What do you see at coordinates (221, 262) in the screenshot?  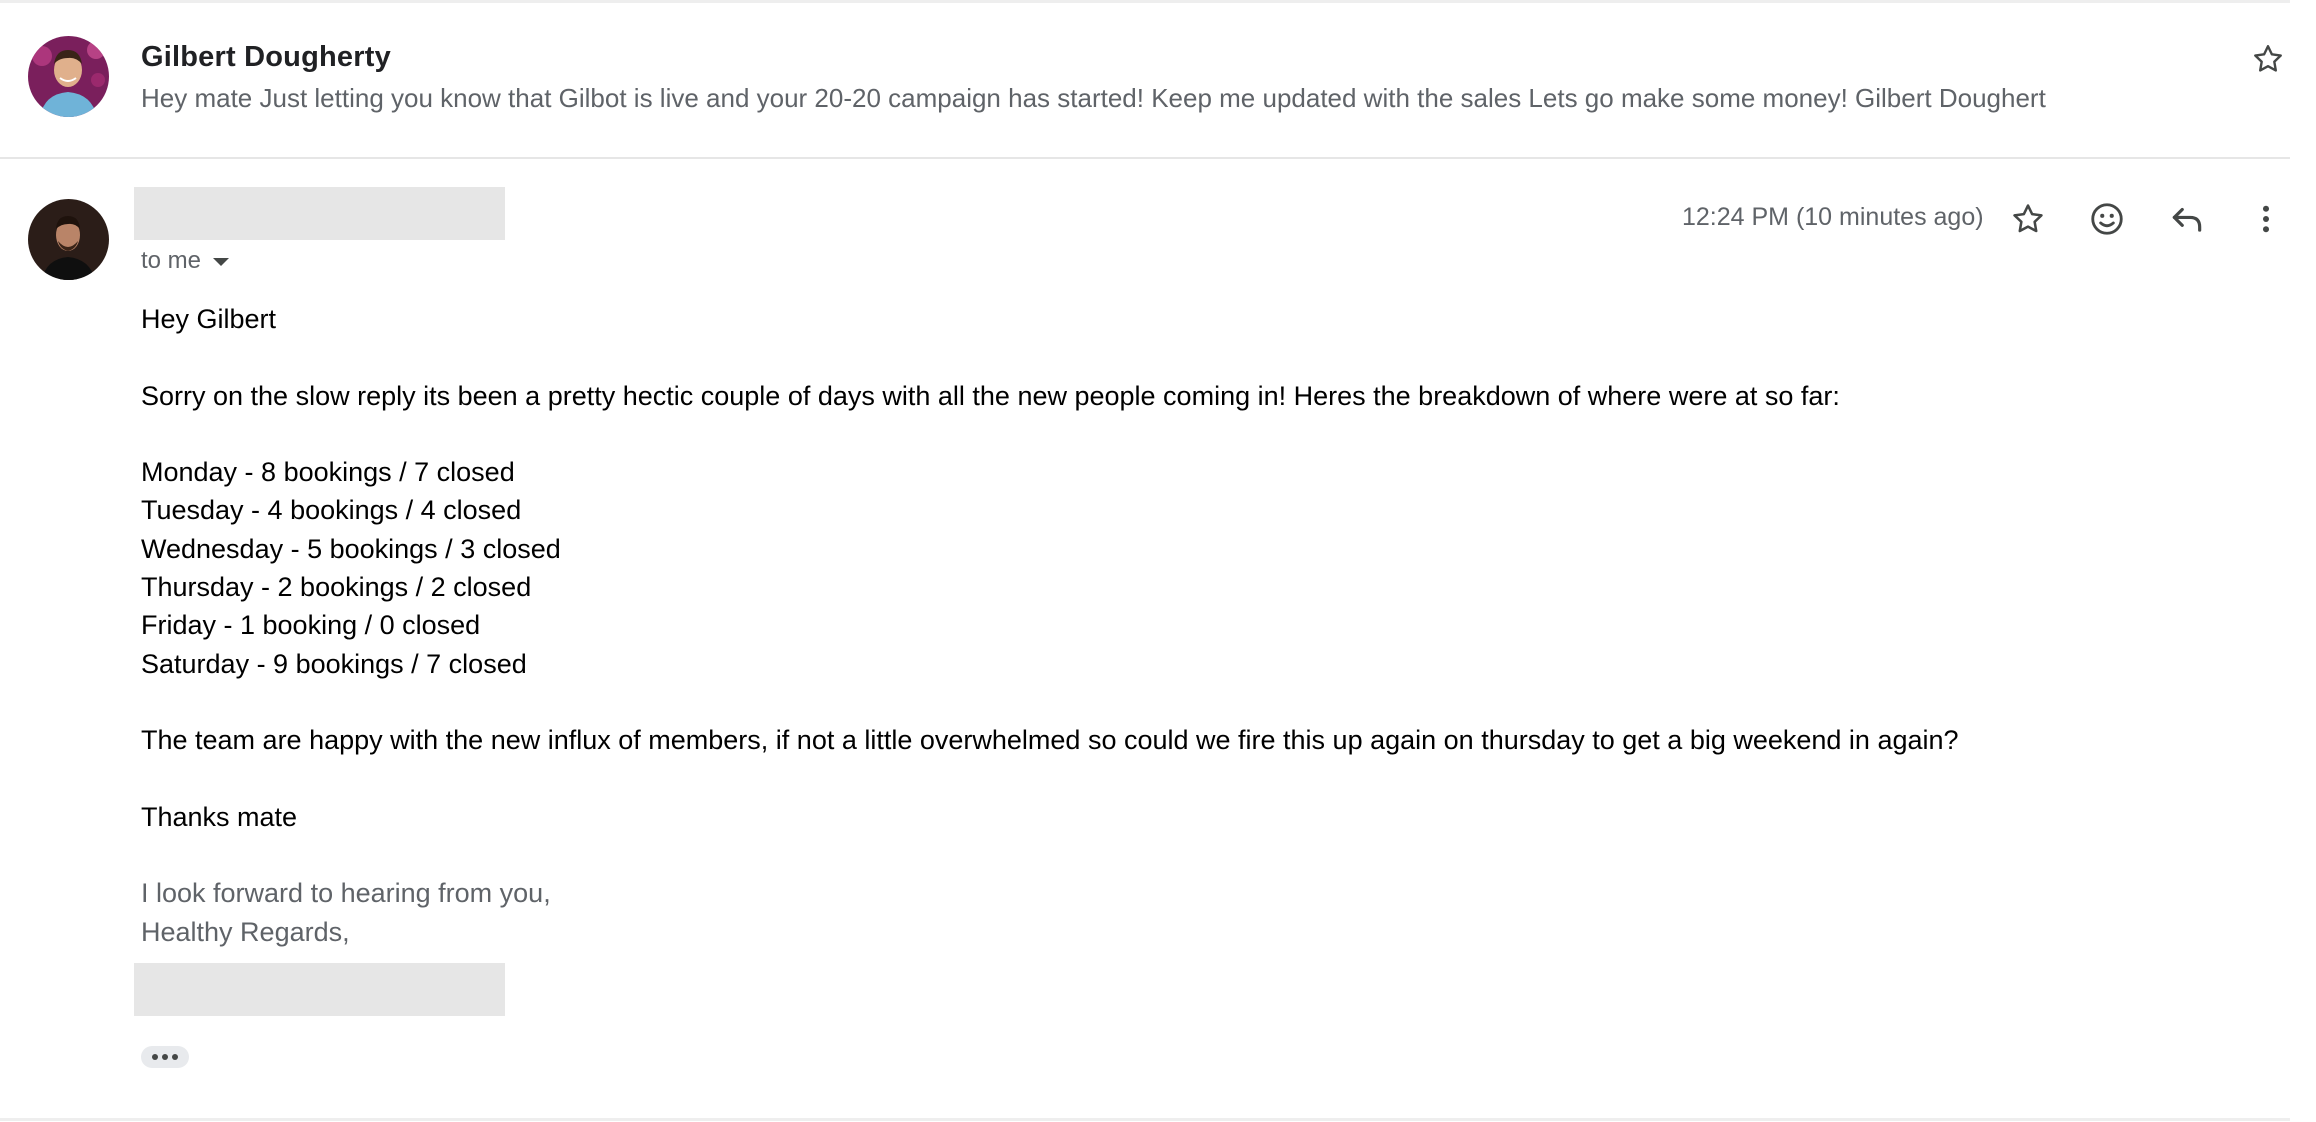 I see `chevron-down-icon` at bounding box center [221, 262].